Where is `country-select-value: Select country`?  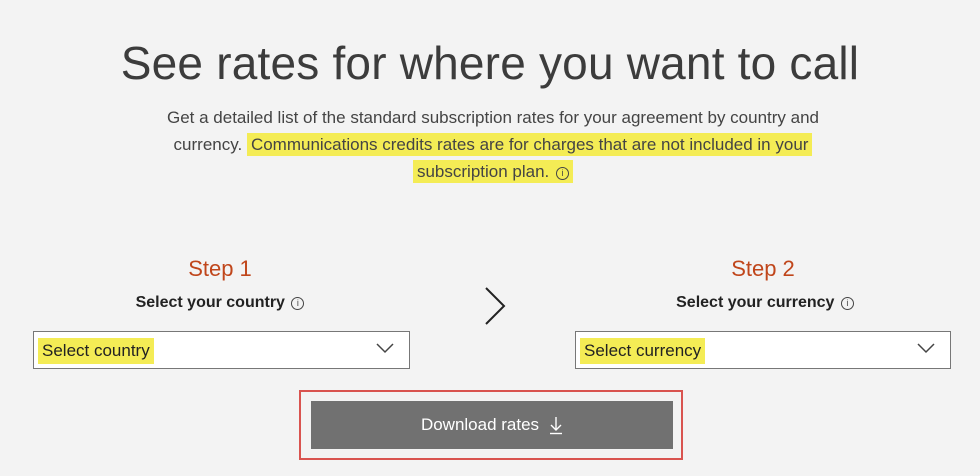
country-select-value: Select country is located at coordinates (96, 351).